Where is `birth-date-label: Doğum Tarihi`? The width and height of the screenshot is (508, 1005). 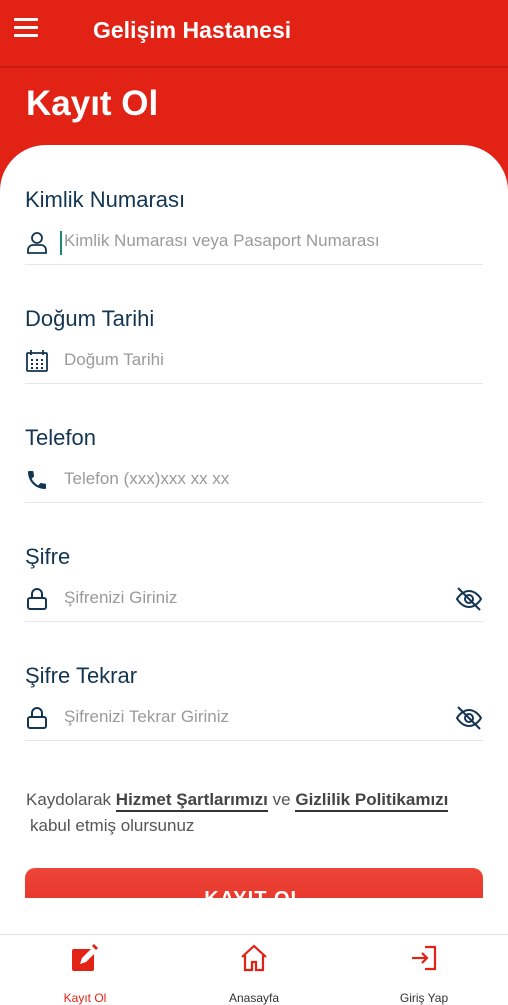
birth-date-label: Doğum Tarihi is located at coordinates (90, 318).